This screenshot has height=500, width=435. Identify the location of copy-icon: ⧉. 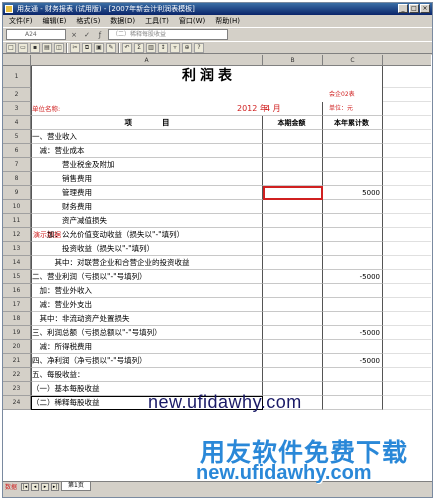
(87, 47).